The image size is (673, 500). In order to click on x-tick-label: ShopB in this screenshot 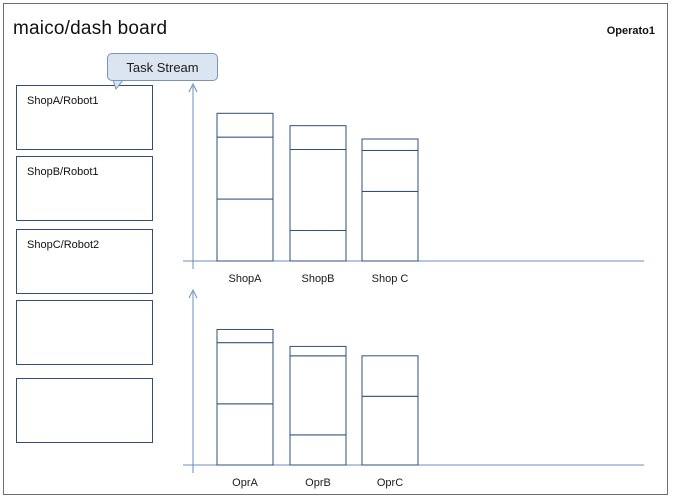, I will do `click(317, 279)`.